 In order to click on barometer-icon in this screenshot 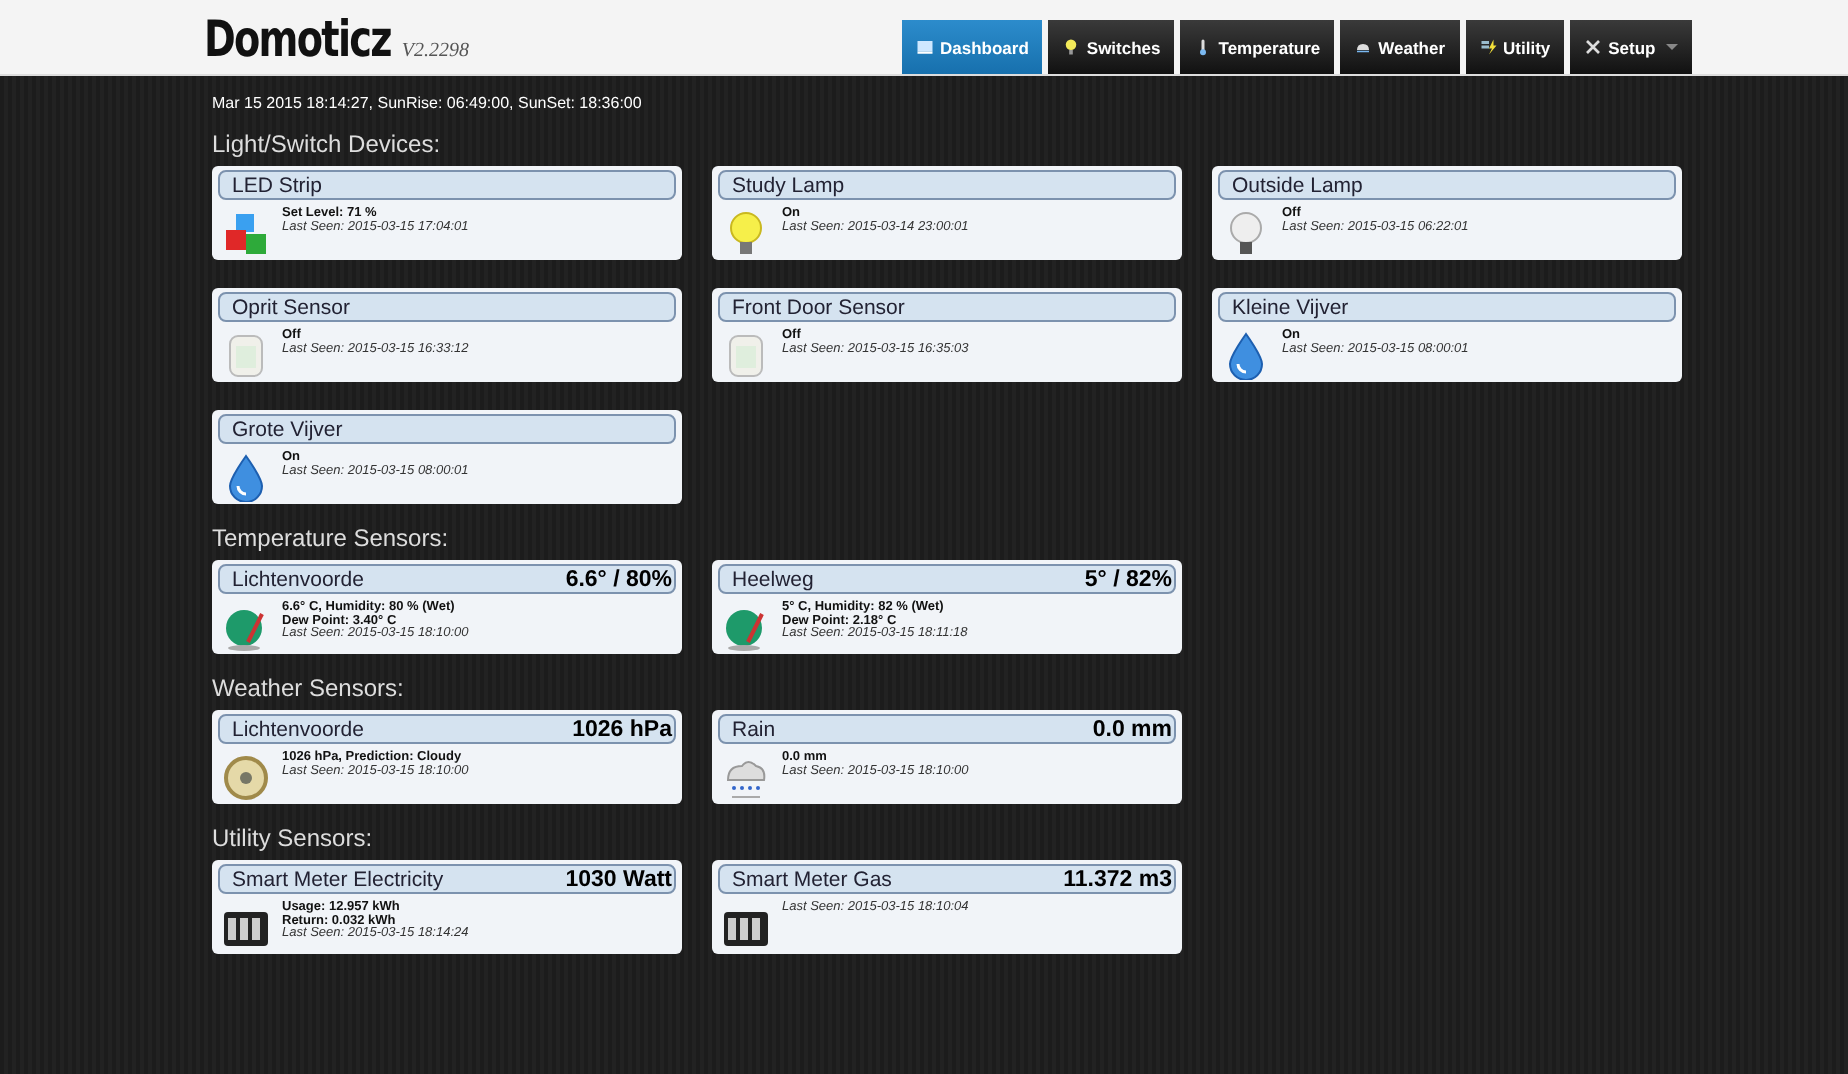, I will do `click(246, 778)`.